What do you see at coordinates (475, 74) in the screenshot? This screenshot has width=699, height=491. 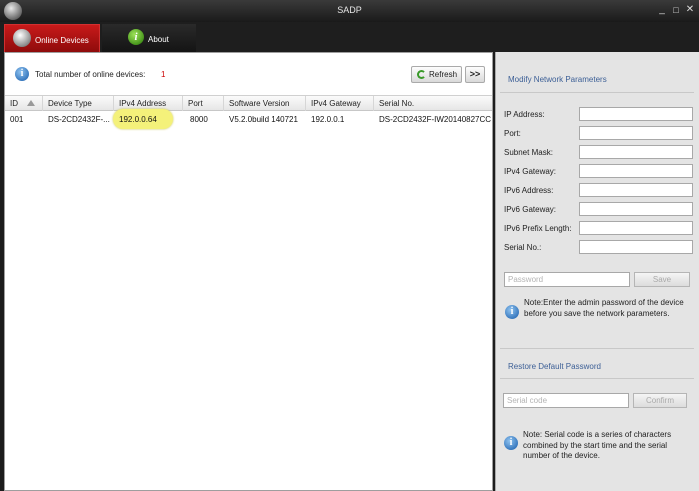 I see `expand-button: >>` at bounding box center [475, 74].